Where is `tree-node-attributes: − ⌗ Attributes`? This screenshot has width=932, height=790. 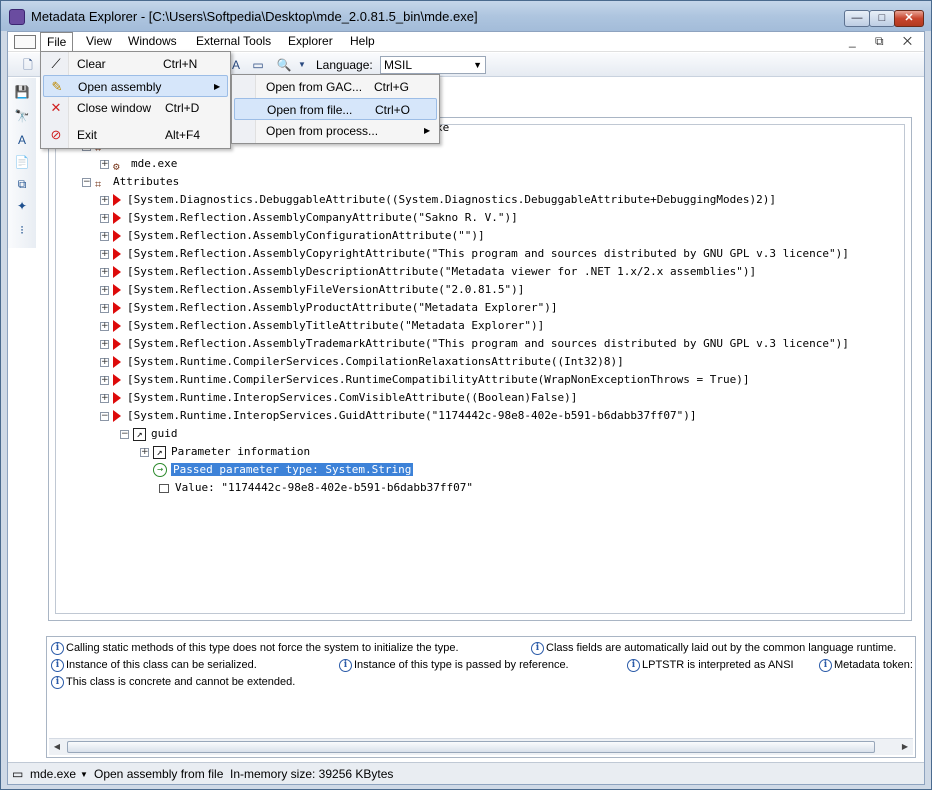 tree-node-attributes: − ⌗ Attributes is located at coordinates (130, 182).